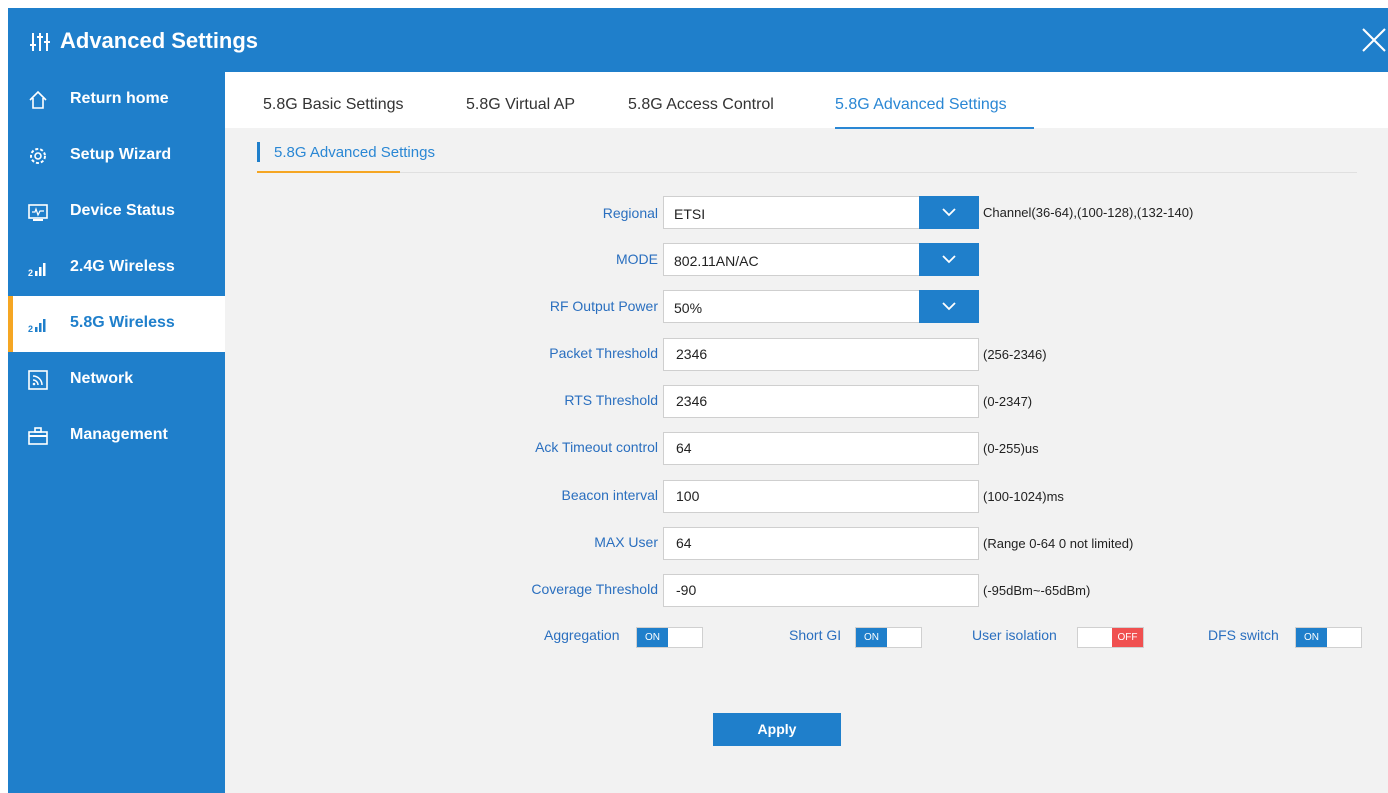 This screenshot has height=793, width=1388. Describe the element at coordinates (122, 266) in the screenshot. I see `sidebar-item-label: 2.4G Wireless` at that location.